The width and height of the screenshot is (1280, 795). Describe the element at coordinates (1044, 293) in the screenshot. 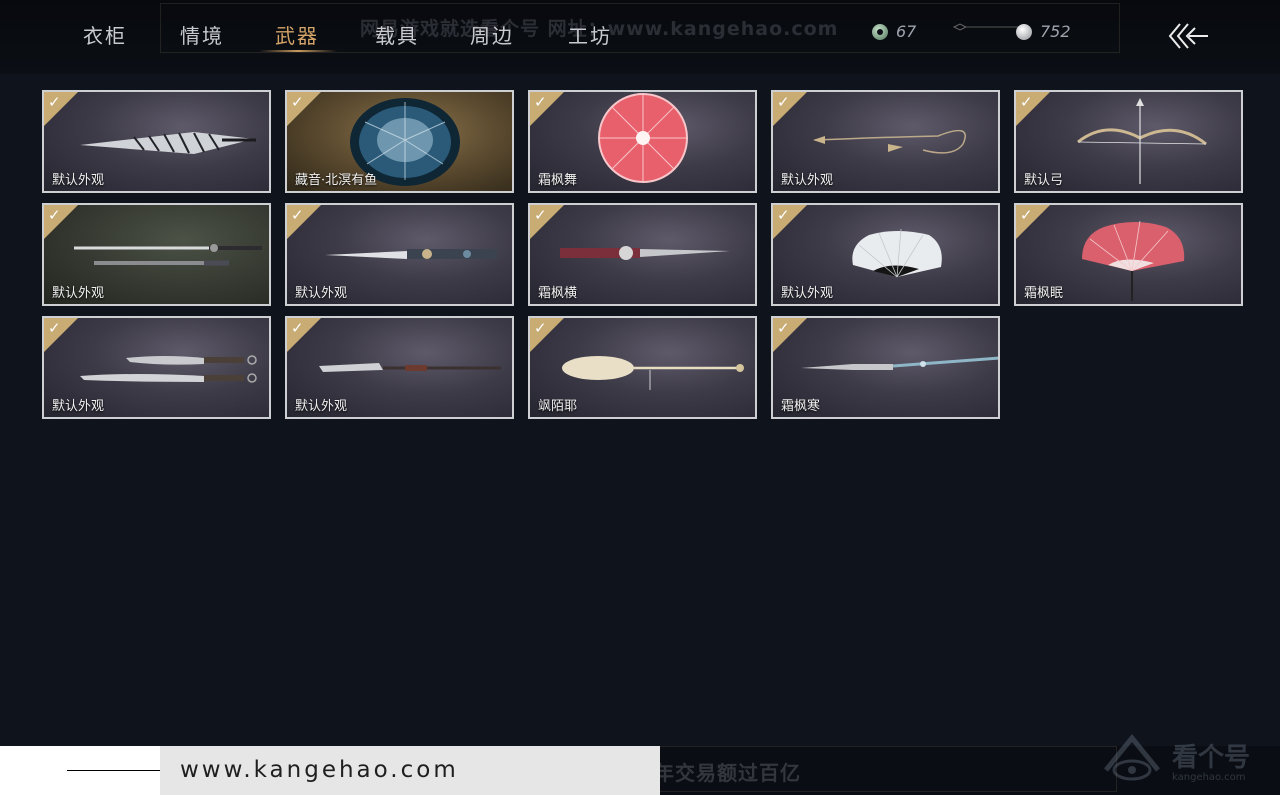

I see `weapon-name: 霜枫眠` at that location.